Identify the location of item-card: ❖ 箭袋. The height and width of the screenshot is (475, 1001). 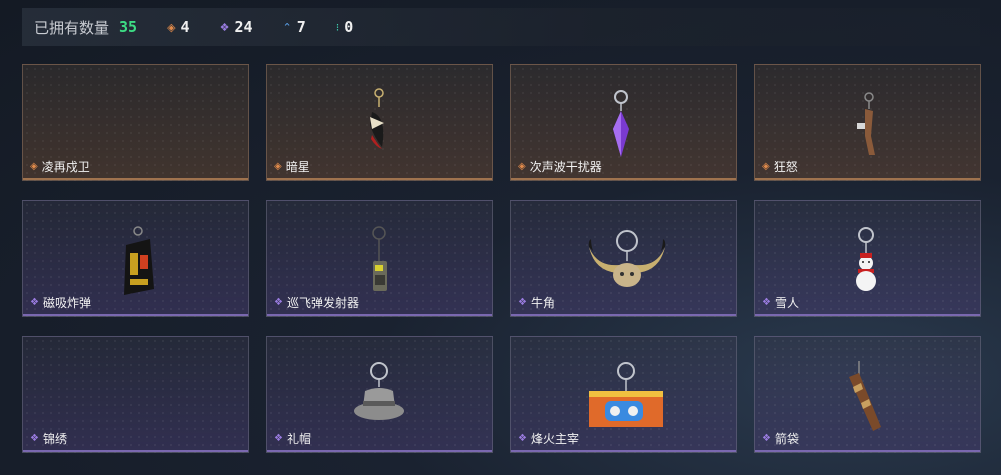
(867, 394).